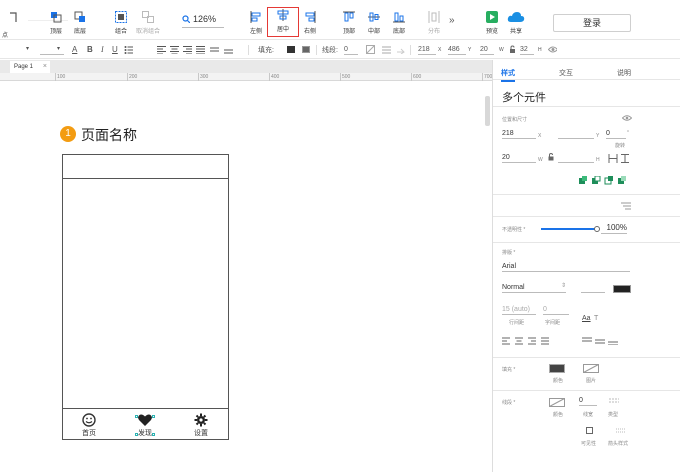  Describe the element at coordinates (203, 77) in the screenshot. I see `ruler-tick: 300` at that location.